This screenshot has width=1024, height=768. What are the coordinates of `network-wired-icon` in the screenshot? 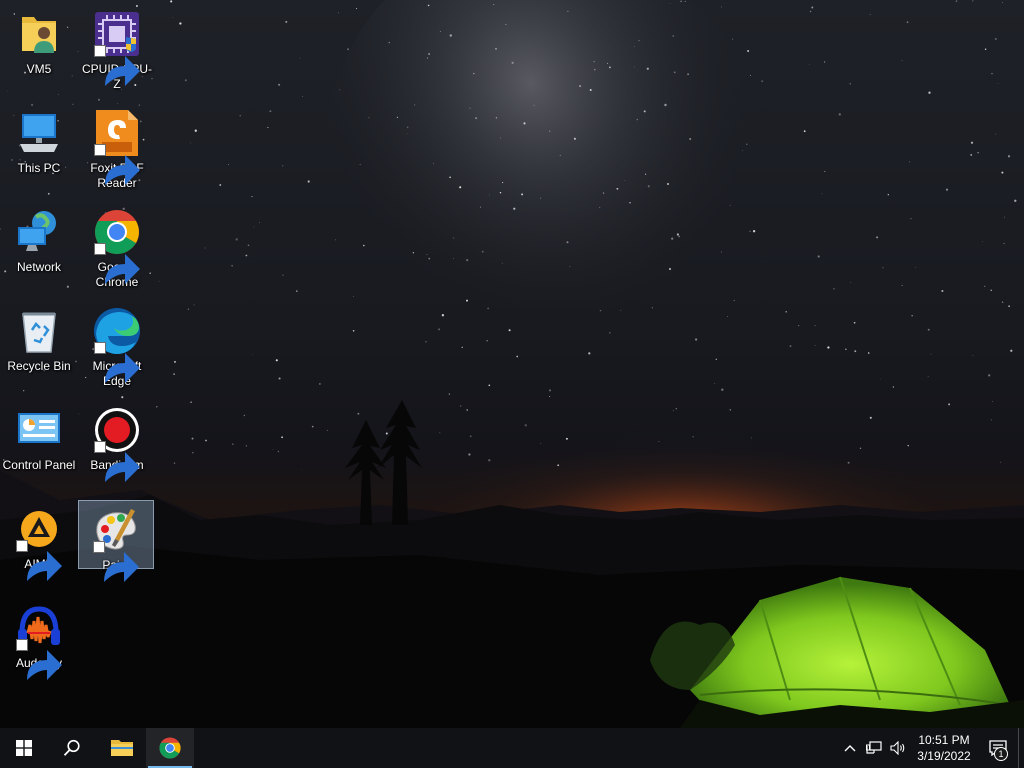 It's located at (874, 747).